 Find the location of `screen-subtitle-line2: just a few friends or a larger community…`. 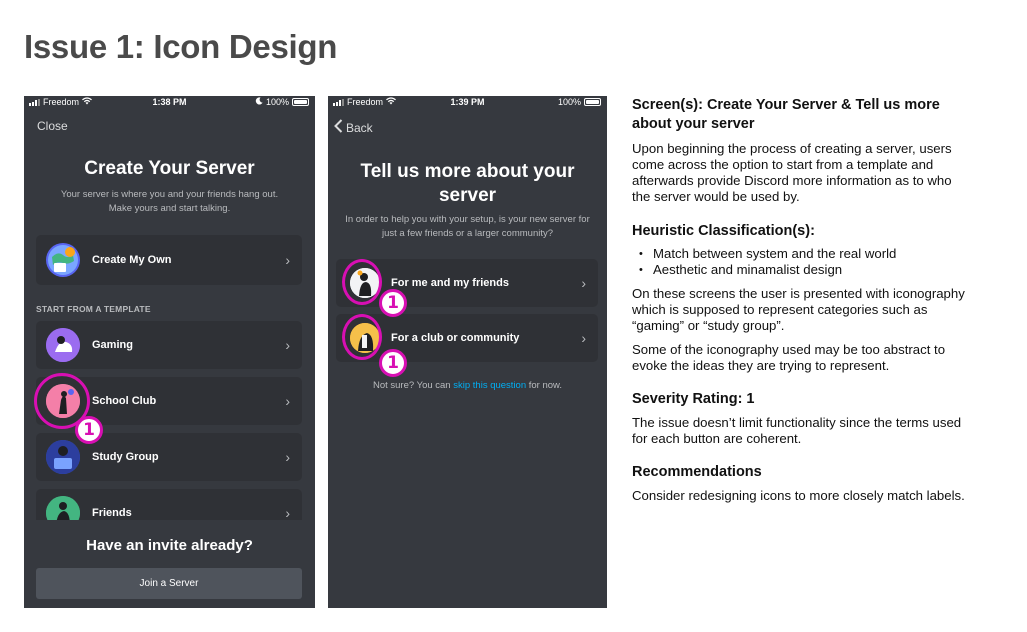

screen-subtitle-line2: just a few friends or a larger community… is located at coordinates (467, 233).